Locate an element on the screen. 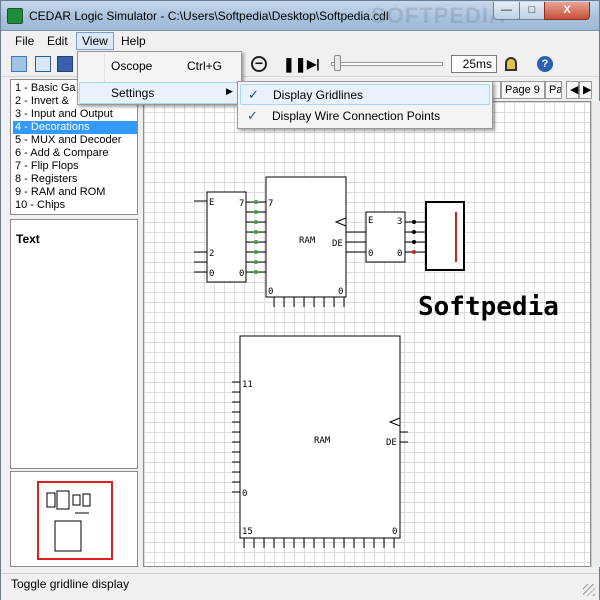 This screenshot has height=600, width=600. library-item: 10 - Chips is located at coordinates (75, 205).